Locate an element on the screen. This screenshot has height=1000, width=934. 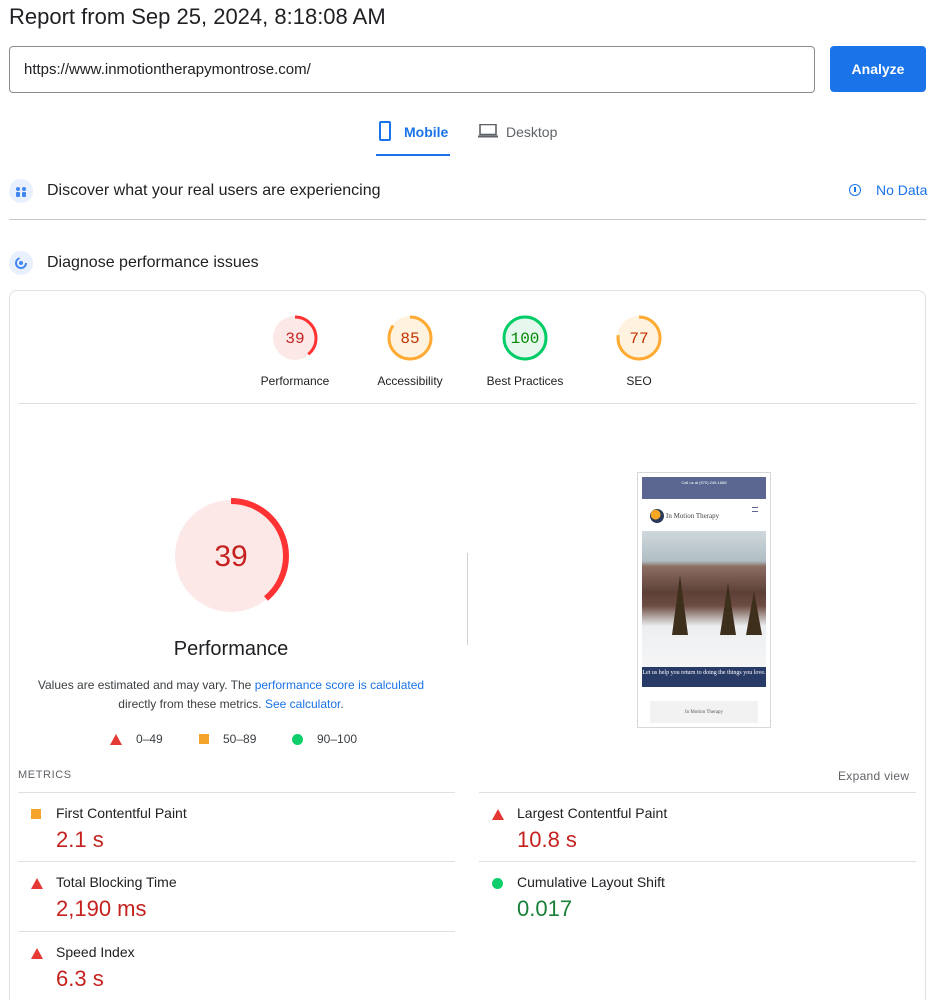
logo-icon is located at coordinates (657, 516).